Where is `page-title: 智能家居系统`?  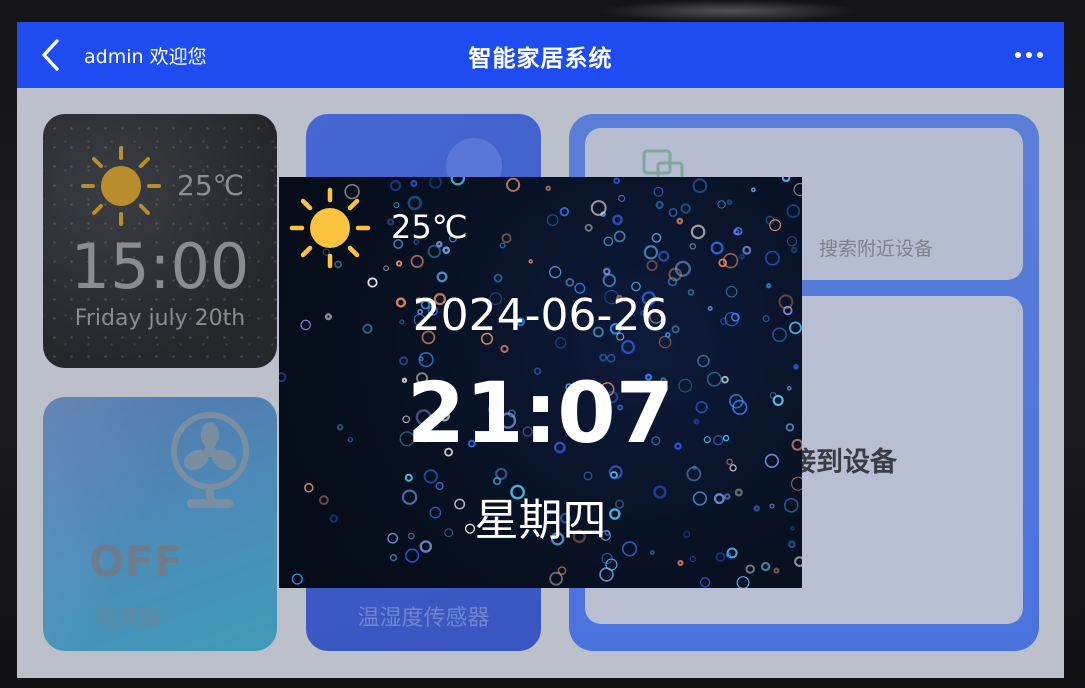 page-title: 智能家居系统 is located at coordinates (540, 59).